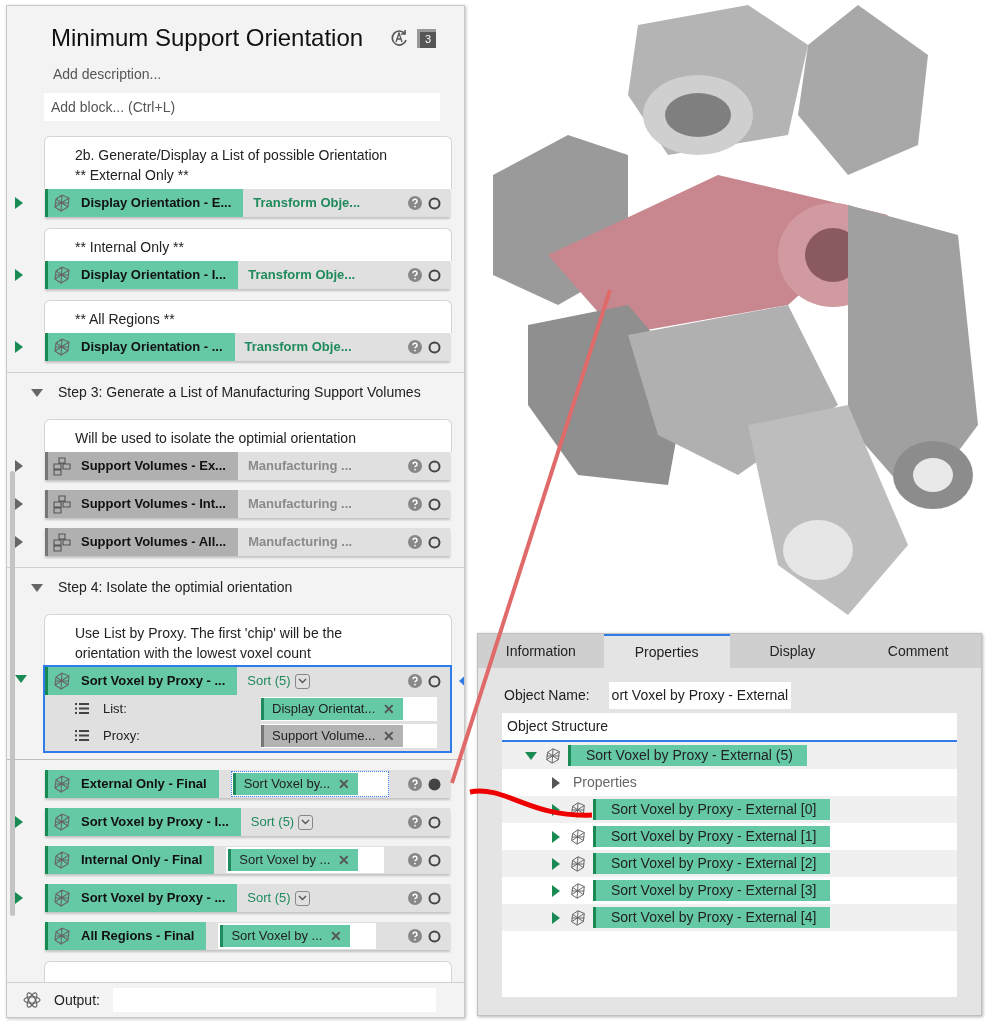 This screenshot has height=1026, width=998. Describe the element at coordinates (712, 809) in the screenshot. I see `tree-item: Sort Voxel by Proxy - External [0]` at that location.